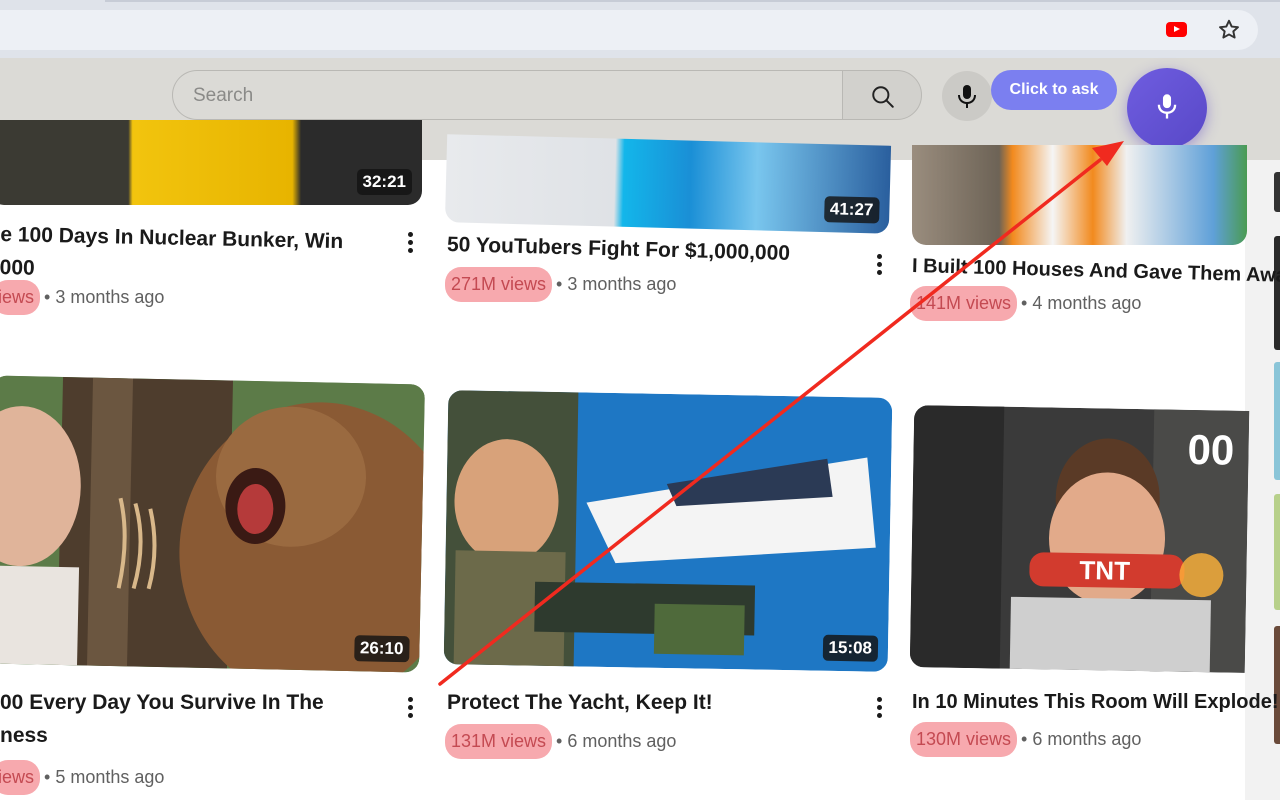 Image resolution: width=1280 pixels, height=800 pixels. What do you see at coordinates (162, 702) in the screenshot?
I see `video-title-line: 00 Every Day You Survive In The` at bounding box center [162, 702].